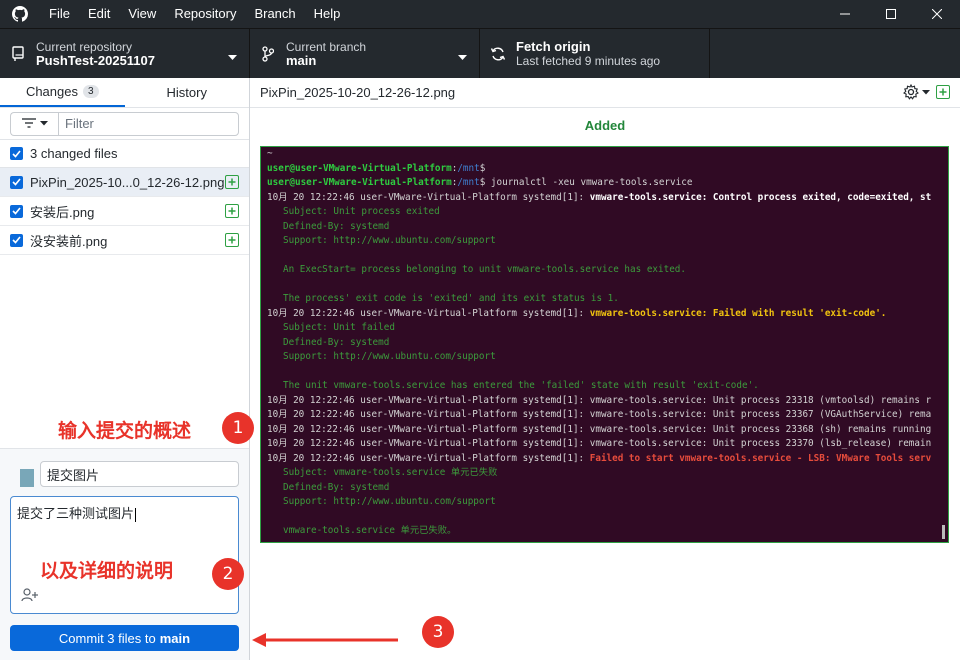 The image size is (960, 660). I want to click on commit-description-text: 提交了三种测试图片, so click(76, 513).